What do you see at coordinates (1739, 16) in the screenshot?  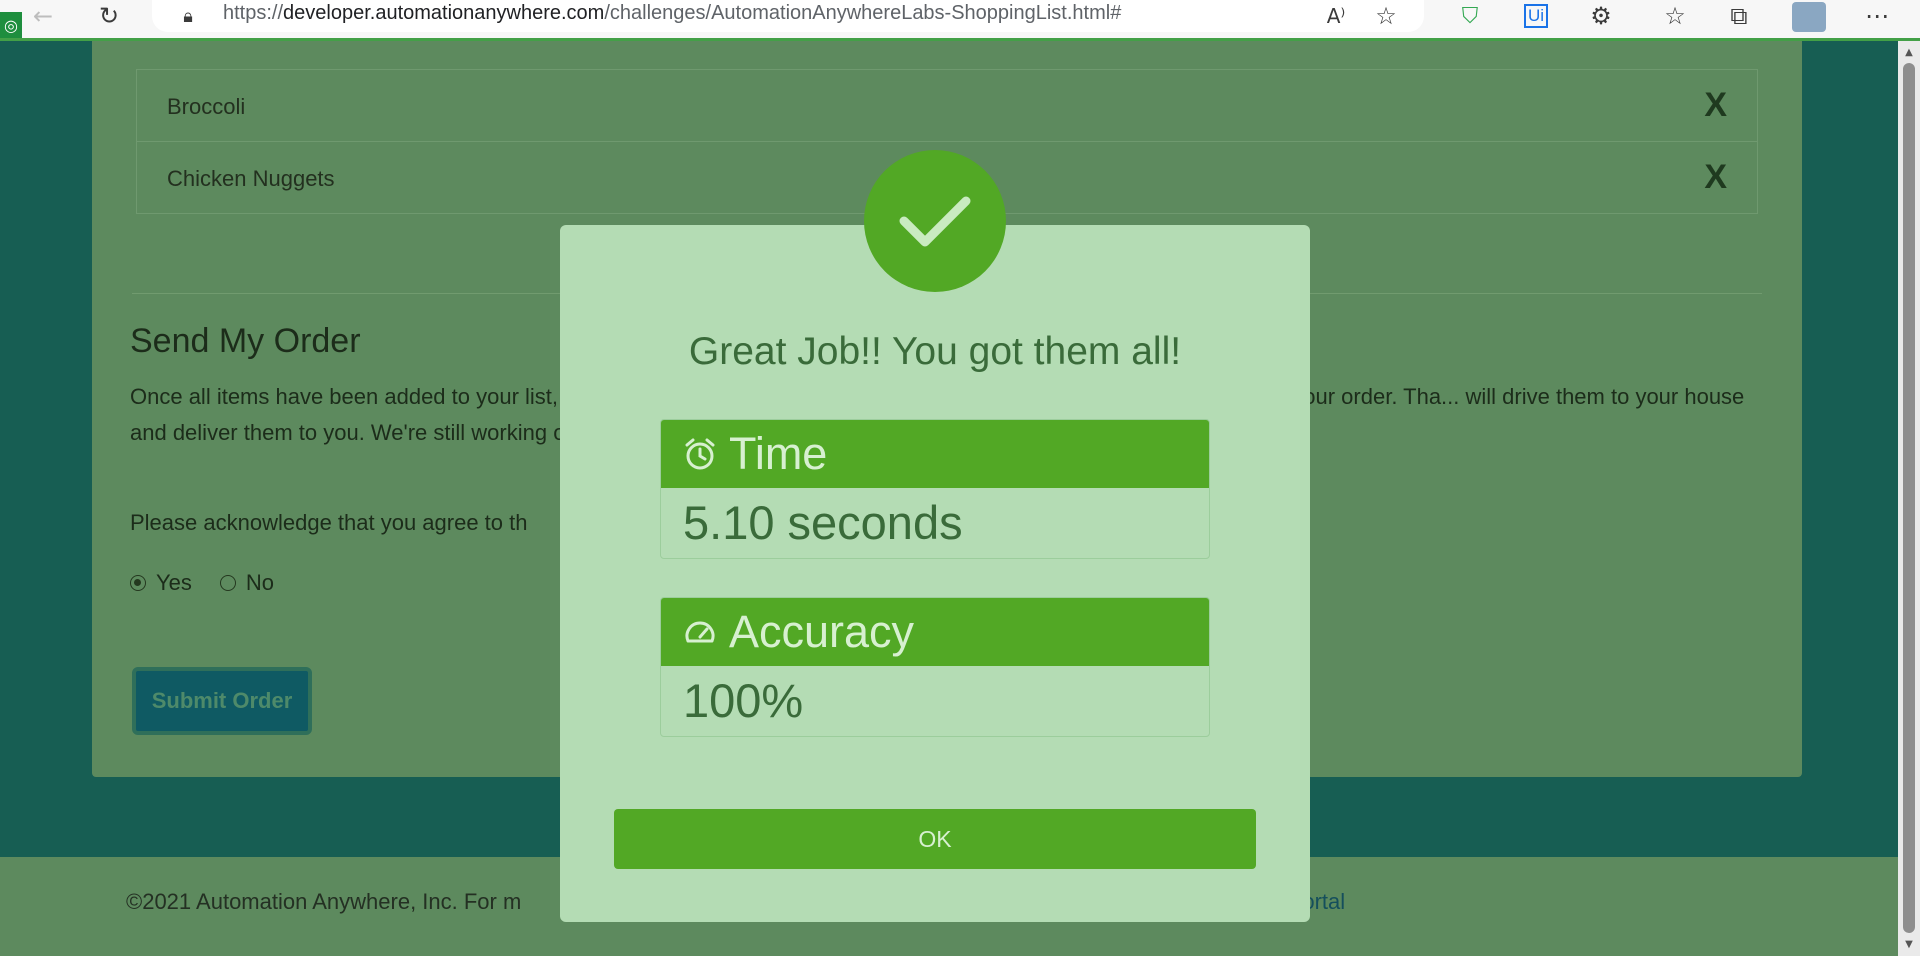 I see `collections-icon: ⧉` at bounding box center [1739, 16].